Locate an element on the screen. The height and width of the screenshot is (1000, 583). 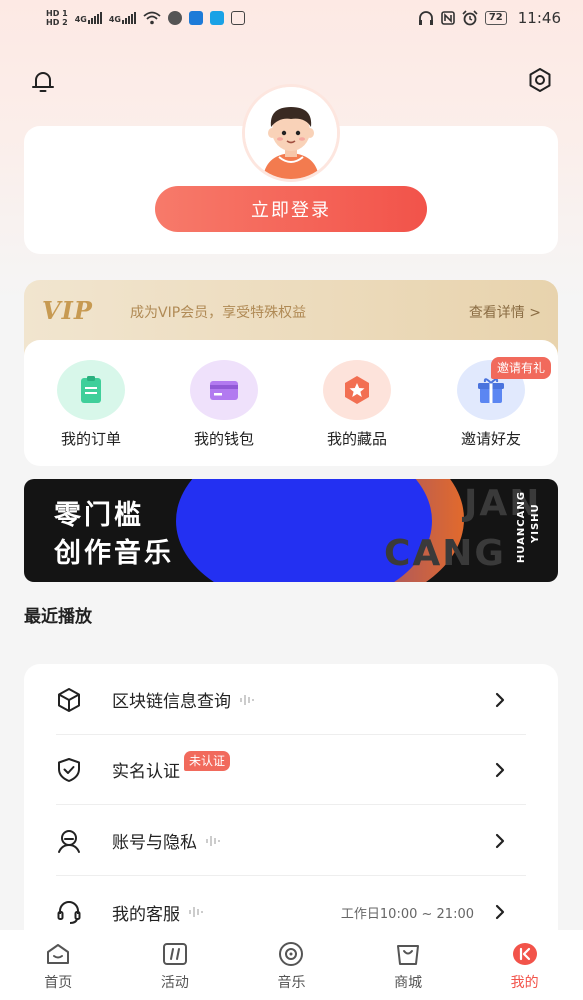
gear-icon is located at coordinates (540, 81).